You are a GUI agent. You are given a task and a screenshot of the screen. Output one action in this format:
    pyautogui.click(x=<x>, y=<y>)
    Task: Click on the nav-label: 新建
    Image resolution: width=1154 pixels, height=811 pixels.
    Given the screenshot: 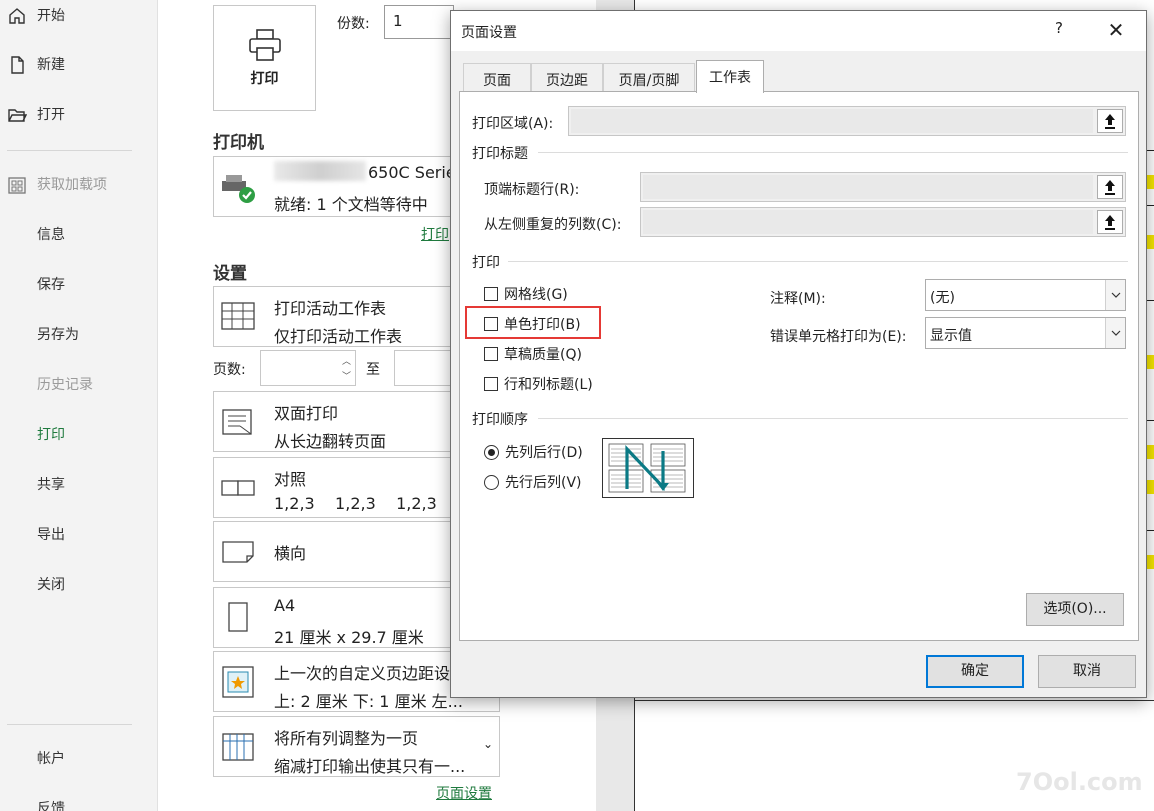 What is the action you would take?
    pyautogui.click(x=51, y=65)
    